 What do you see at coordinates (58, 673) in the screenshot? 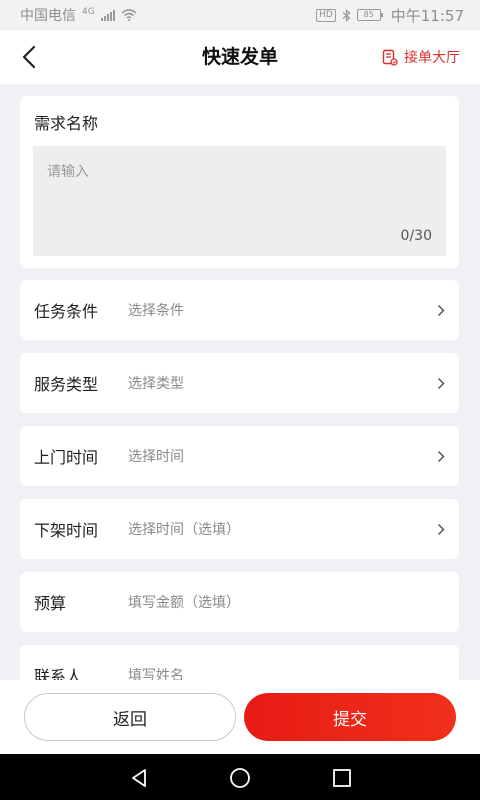
I see `row-label: 联系人` at bounding box center [58, 673].